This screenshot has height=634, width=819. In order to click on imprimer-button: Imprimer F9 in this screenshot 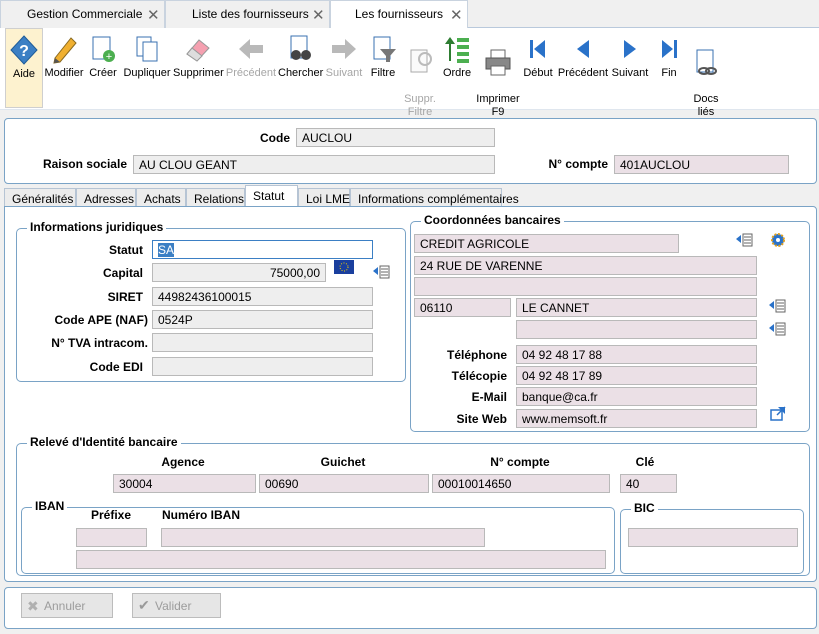, I will do `click(498, 73)`.